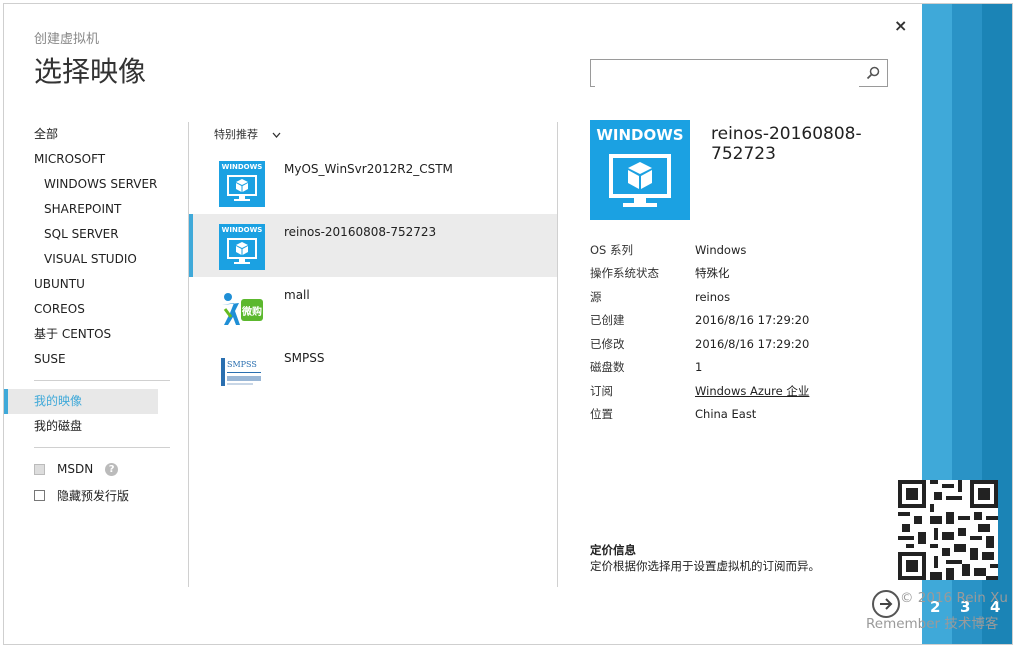  I want to click on list-item-name: reinos-20160808-752723, so click(360, 232).